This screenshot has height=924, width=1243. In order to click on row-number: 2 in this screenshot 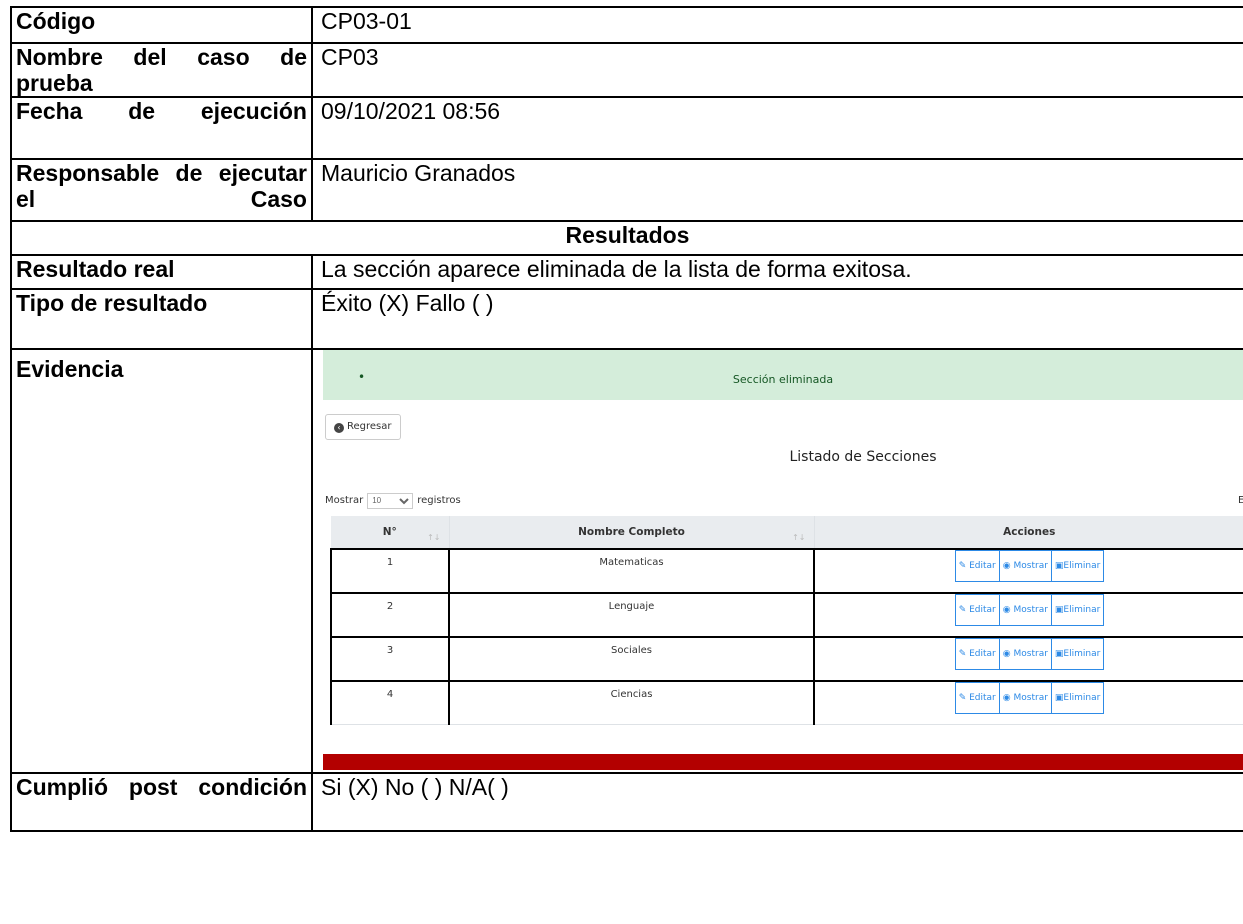, I will do `click(390, 615)`.